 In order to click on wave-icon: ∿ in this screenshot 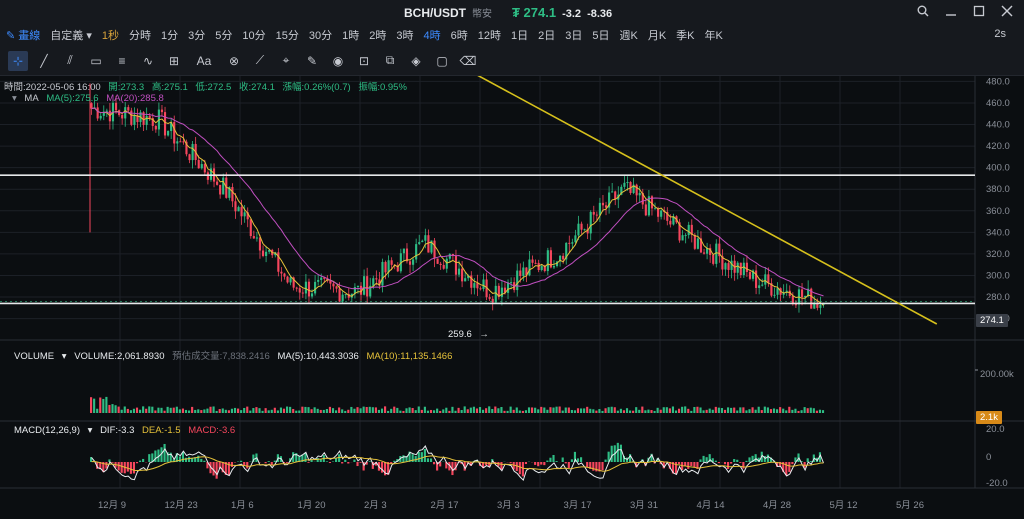, I will do `click(148, 61)`.